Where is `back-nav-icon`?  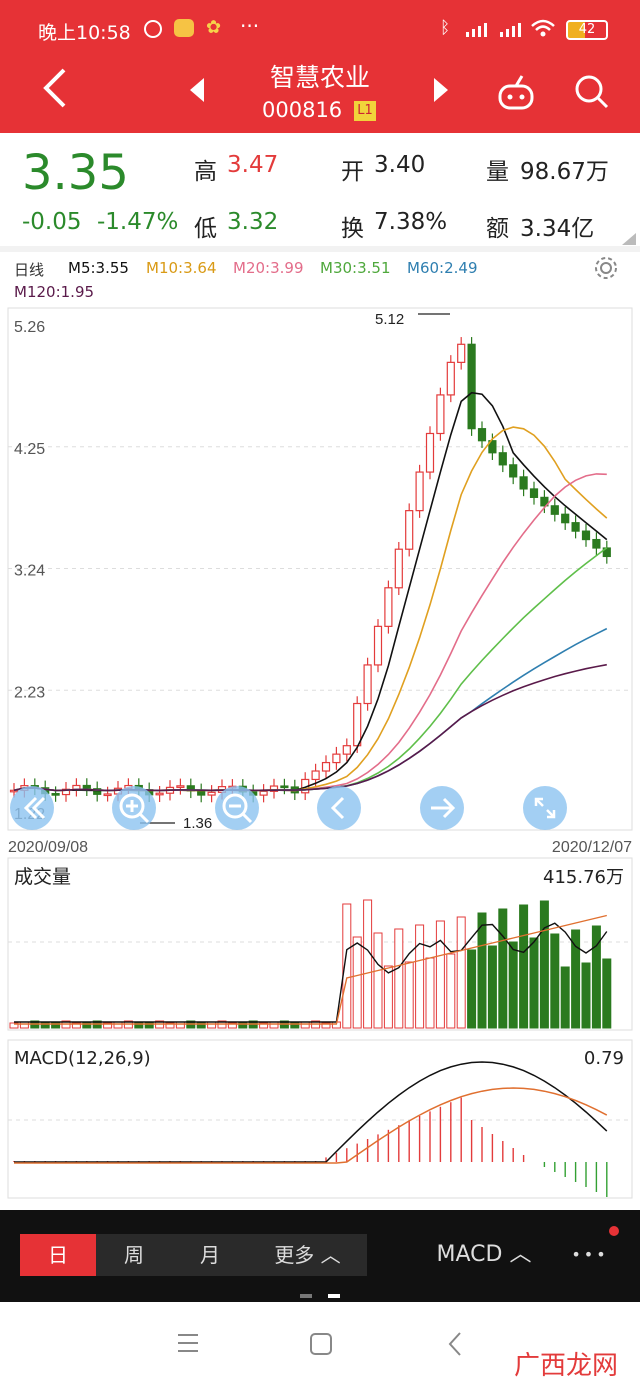
back-nav-icon is located at coordinates (455, 1346).